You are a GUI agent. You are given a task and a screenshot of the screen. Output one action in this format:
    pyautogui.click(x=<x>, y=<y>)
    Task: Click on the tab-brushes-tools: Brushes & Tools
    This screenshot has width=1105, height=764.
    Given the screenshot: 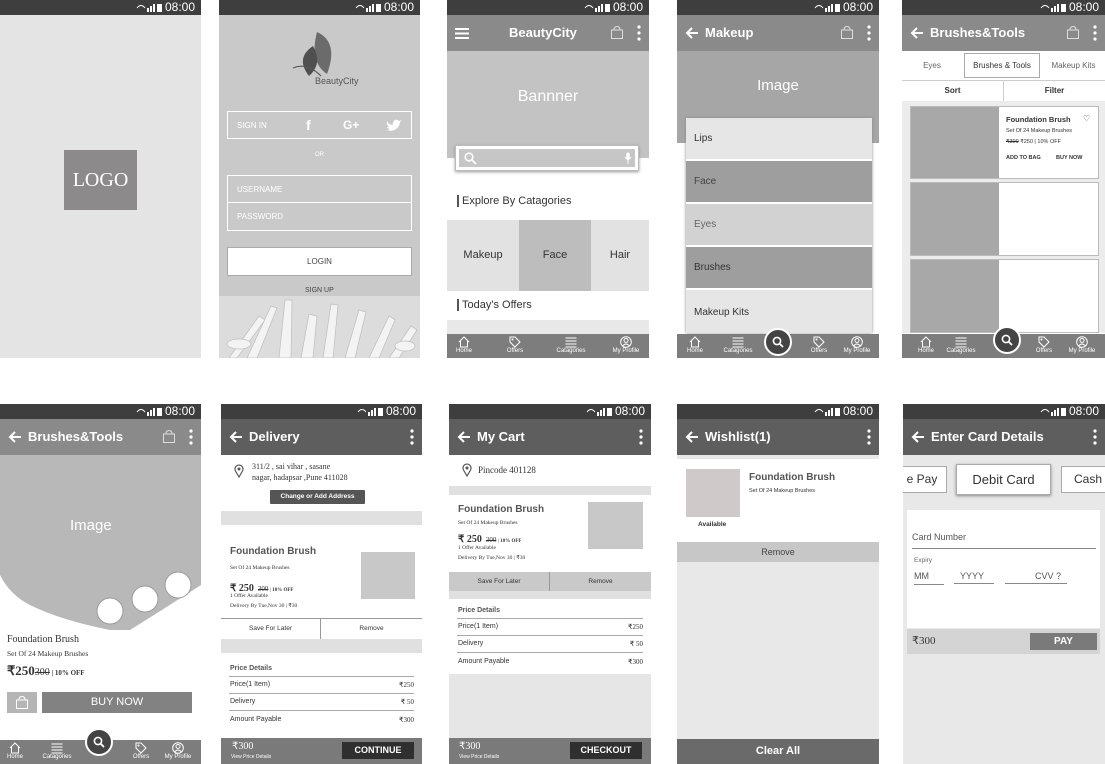 What is the action you would take?
    pyautogui.click(x=1002, y=65)
    